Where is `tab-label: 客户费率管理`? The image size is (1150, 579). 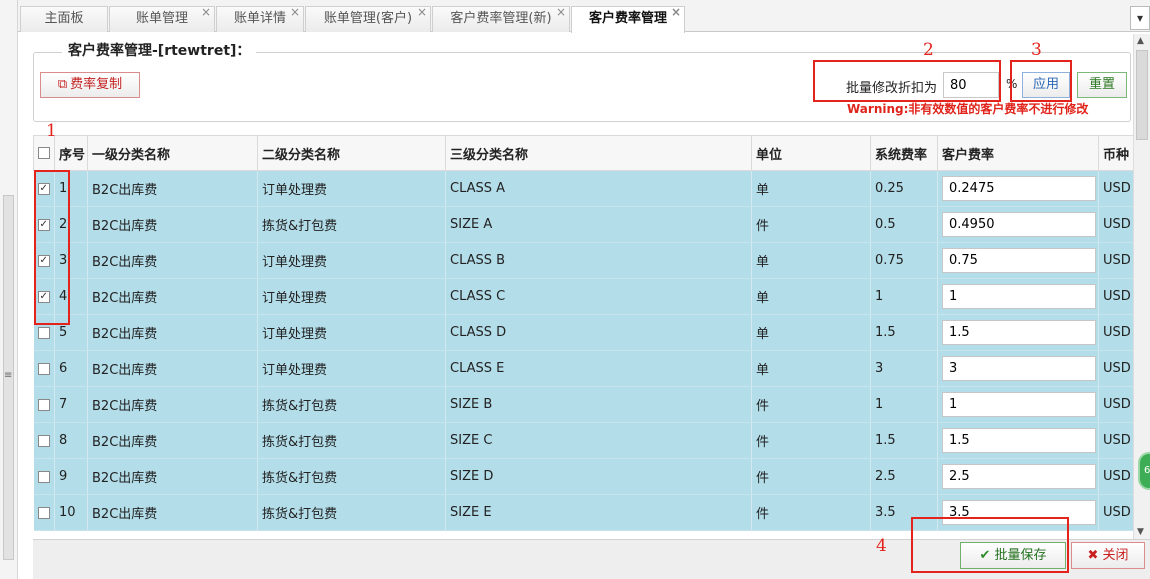 tab-label: 客户费率管理 is located at coordinates (627, 18).